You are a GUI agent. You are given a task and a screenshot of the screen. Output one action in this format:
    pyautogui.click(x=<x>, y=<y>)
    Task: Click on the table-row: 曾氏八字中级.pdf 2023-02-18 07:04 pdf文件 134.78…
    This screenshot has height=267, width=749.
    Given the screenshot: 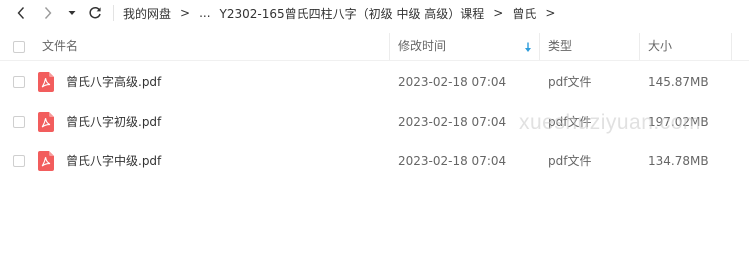 What is the action you would take?
    pyautogui.click(x=374, y=161)
    